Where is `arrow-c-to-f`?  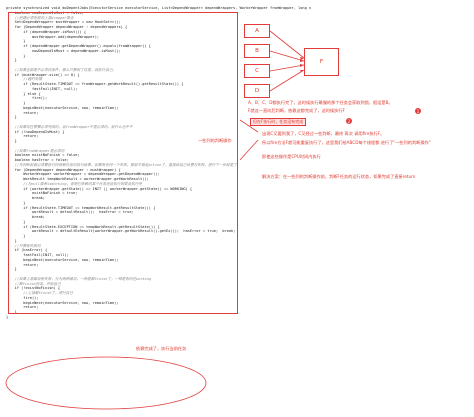
arrow-c-to-f is located at coordinates (287, 68).